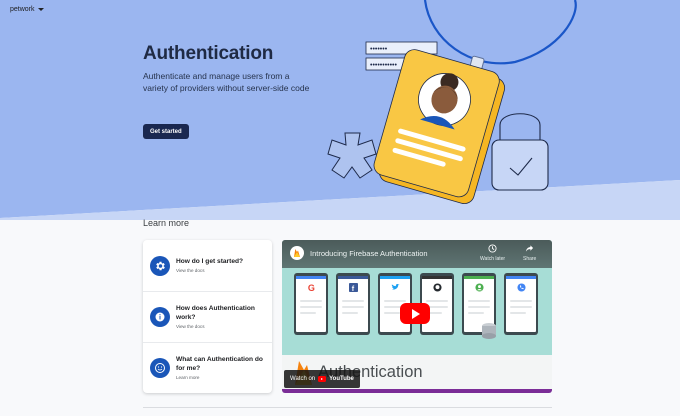 The width and height of the screenshot is (680, 416). Describe the element at coordinates (207, 265) in the screenshot. I see `faq-item-get-started: How do I get started? View the docs` at that location.